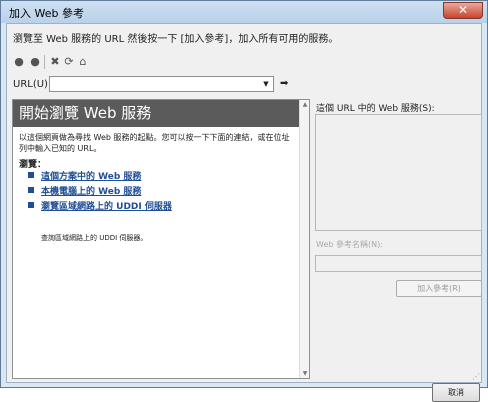 Image resolution: width=488 pixels, height=402 pixels. Describe the element at coordinates (304, 239) in the screenshot. I see `browser-scrollbar: ▲ ▼` at that location.